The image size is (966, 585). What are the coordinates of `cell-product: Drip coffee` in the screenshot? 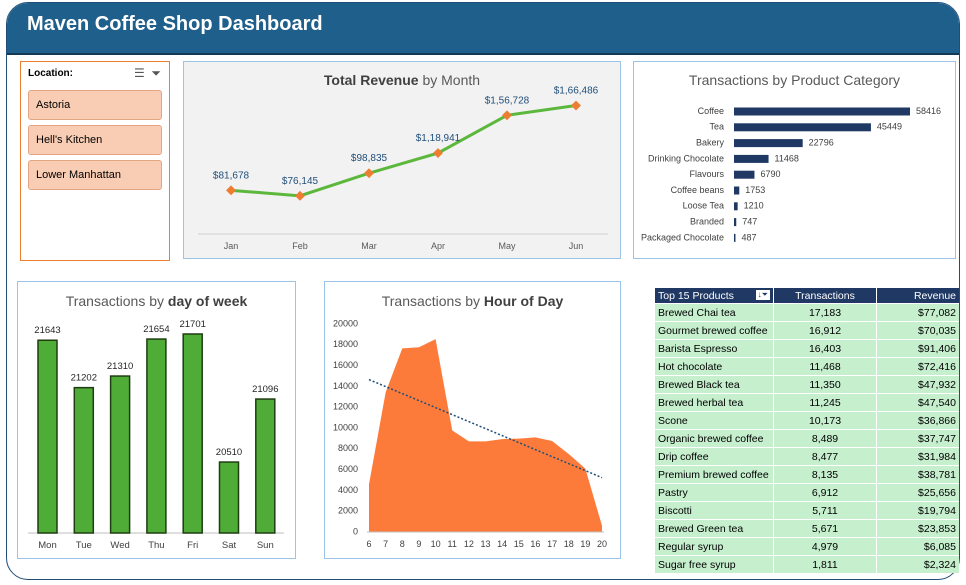 It's located at (714, 456).